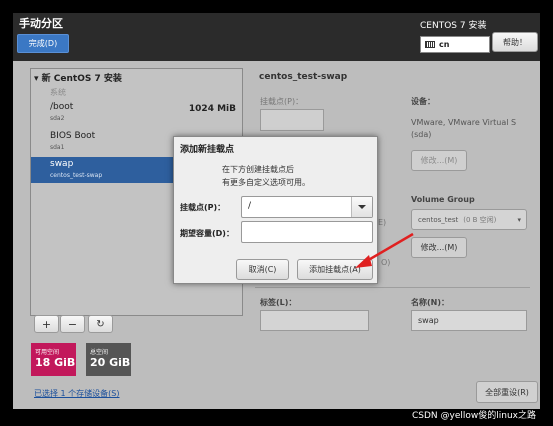 The width and height of the screenshot is (553, 426). What do you see at coordinates (430, 44) in the screenshot?
I see `keyboard-icon` at bounding box center [430, 44].